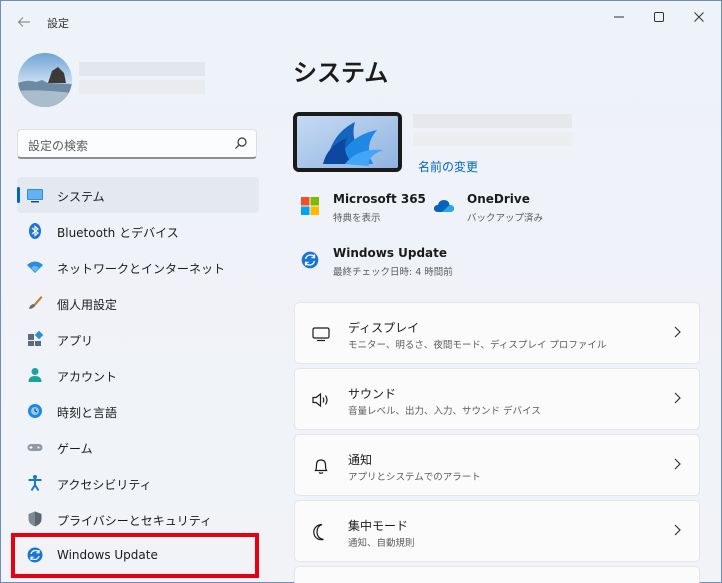  I want to click on maximize-icon, so click(659, 17).